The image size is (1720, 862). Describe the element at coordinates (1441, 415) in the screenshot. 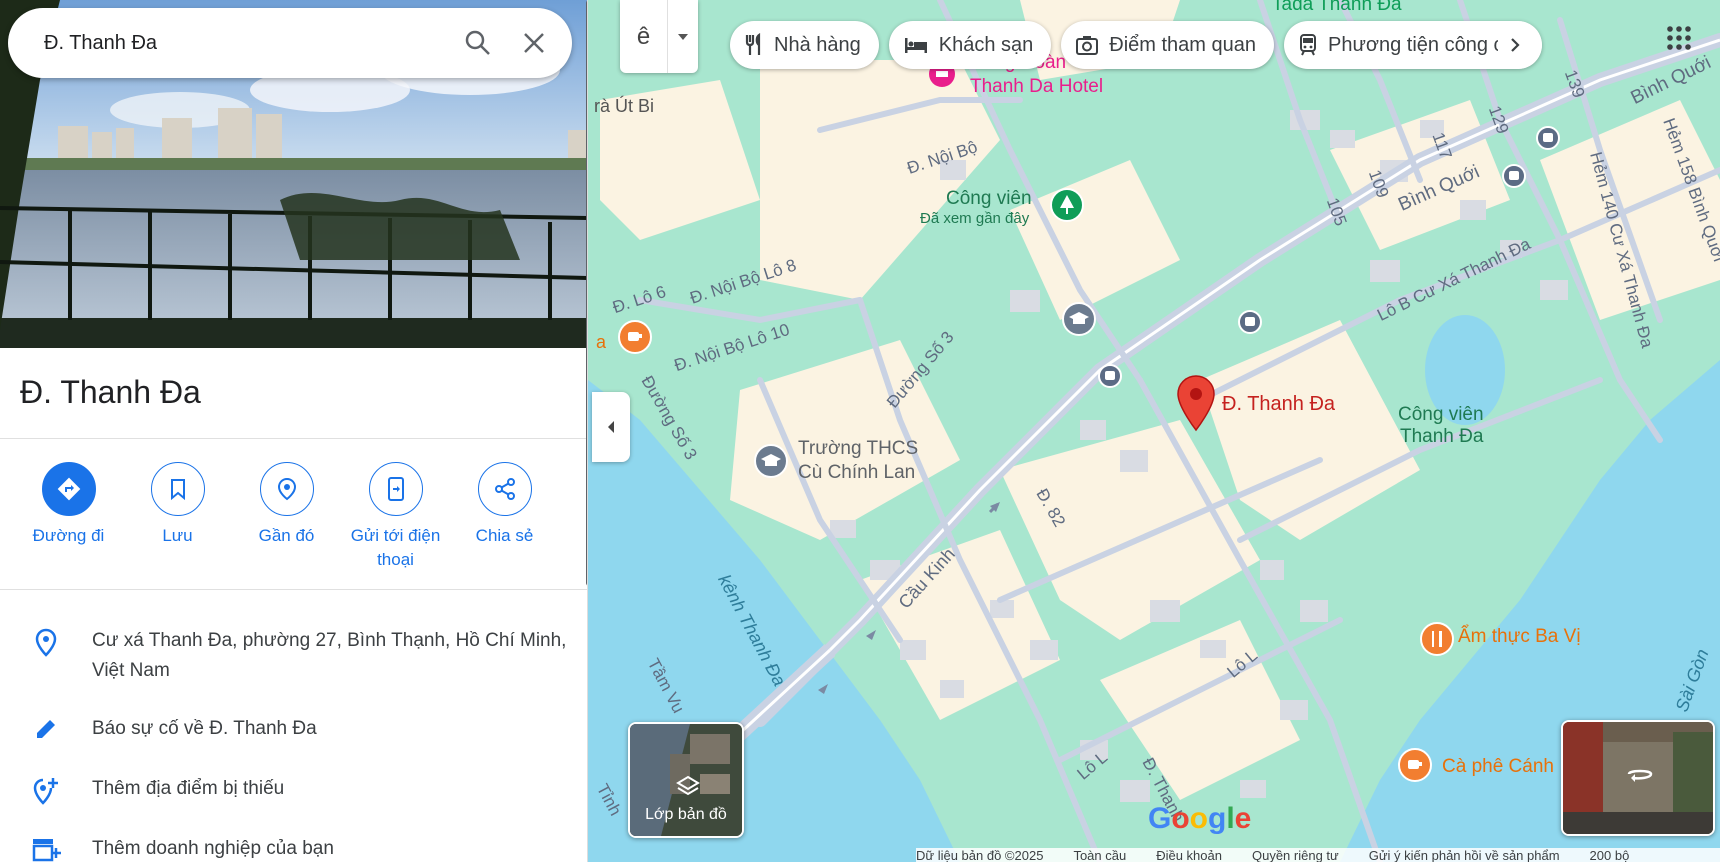

I see `map-label-park2-line1: Công viên` at that location.